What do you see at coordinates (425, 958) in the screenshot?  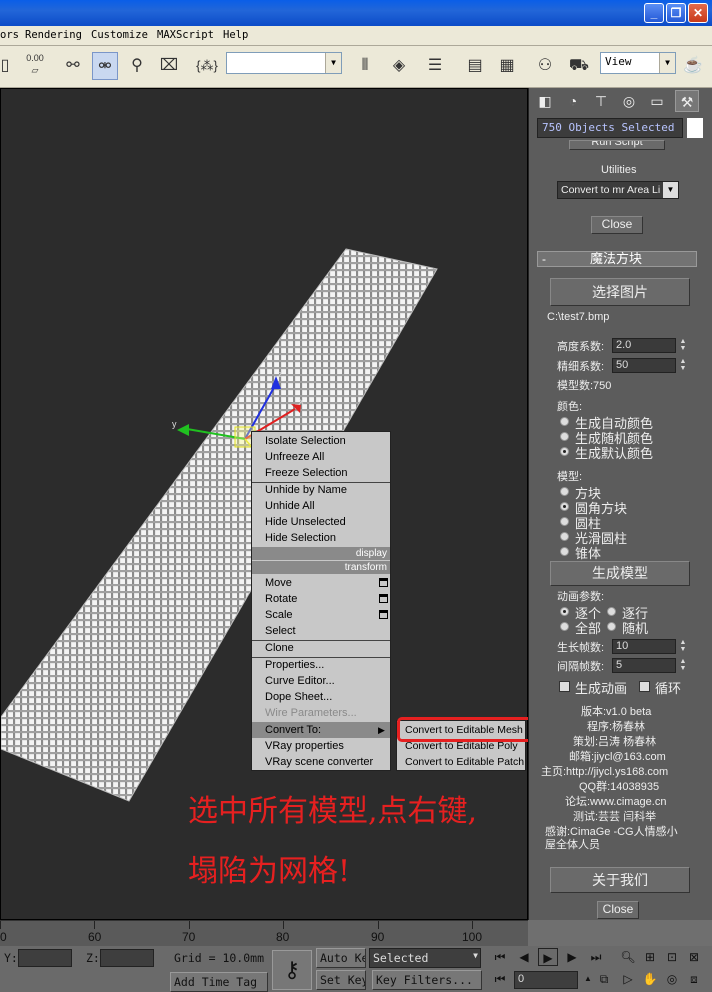 I see `key-mode-dropdown: Selected ▼` at bounding box center [425, 958].